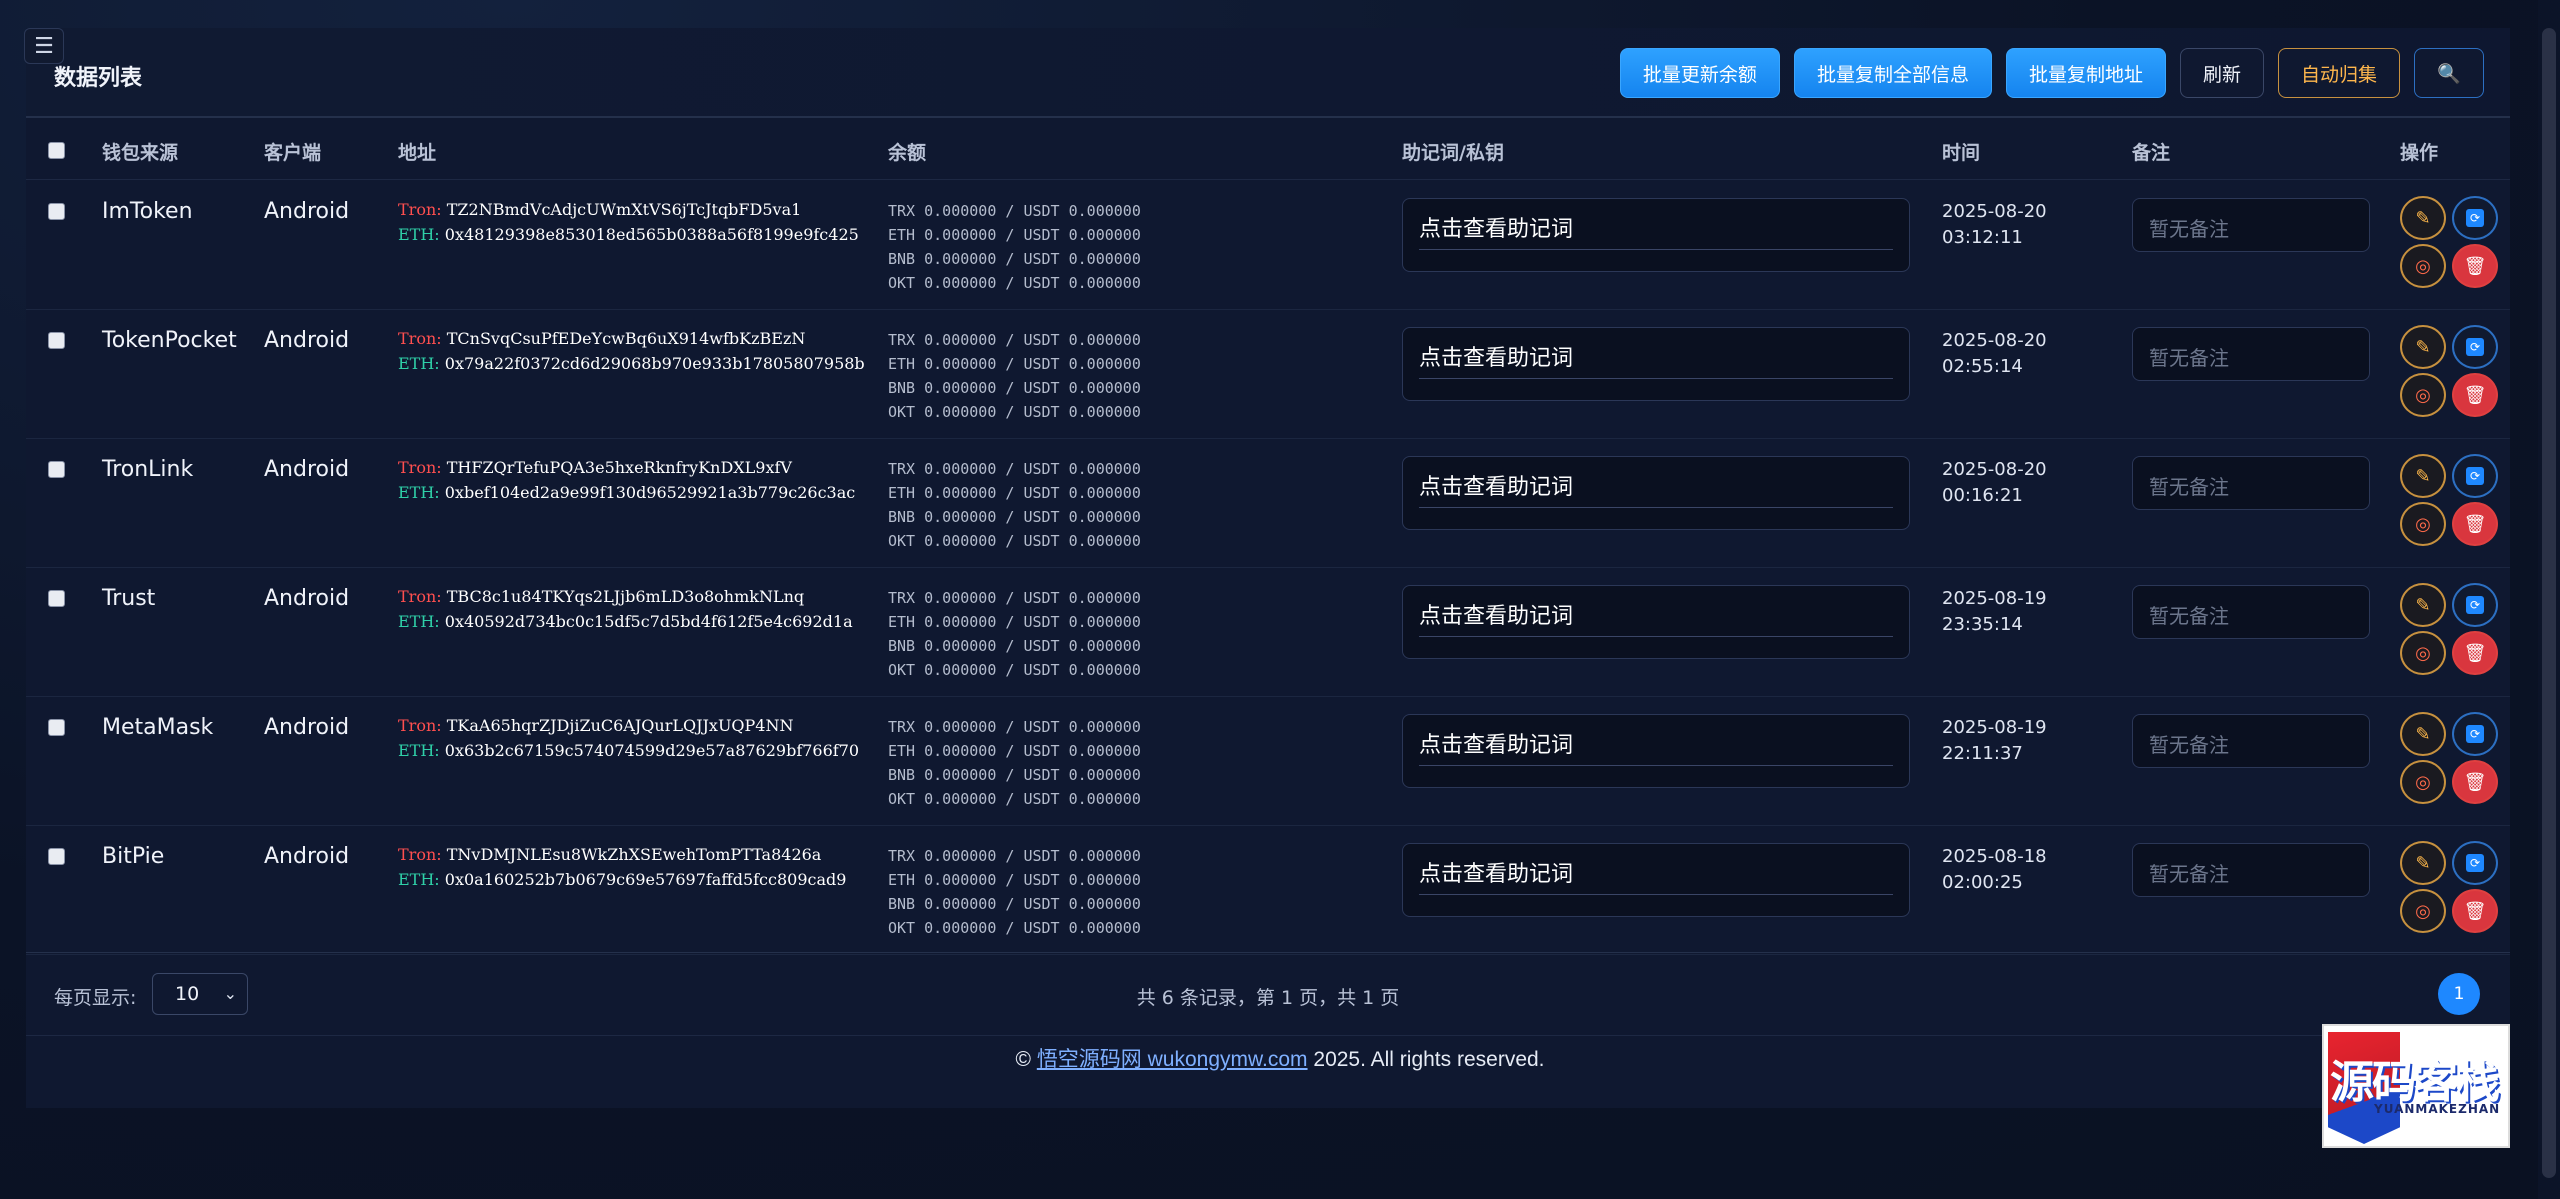 The width and height of the screenshot is (2560, 1199). I want to click on site-link: 悟空源码网 wukongymw.com, so click(1172, 1059).